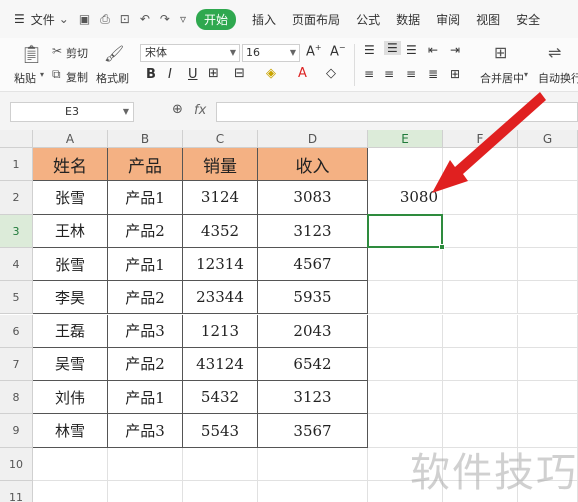 The height and width of the screenshot is (502, 578). Describe the element at coordinates (433, 50) in the screenshot. I see `indent-decrease-icon: ⇤` at that location.